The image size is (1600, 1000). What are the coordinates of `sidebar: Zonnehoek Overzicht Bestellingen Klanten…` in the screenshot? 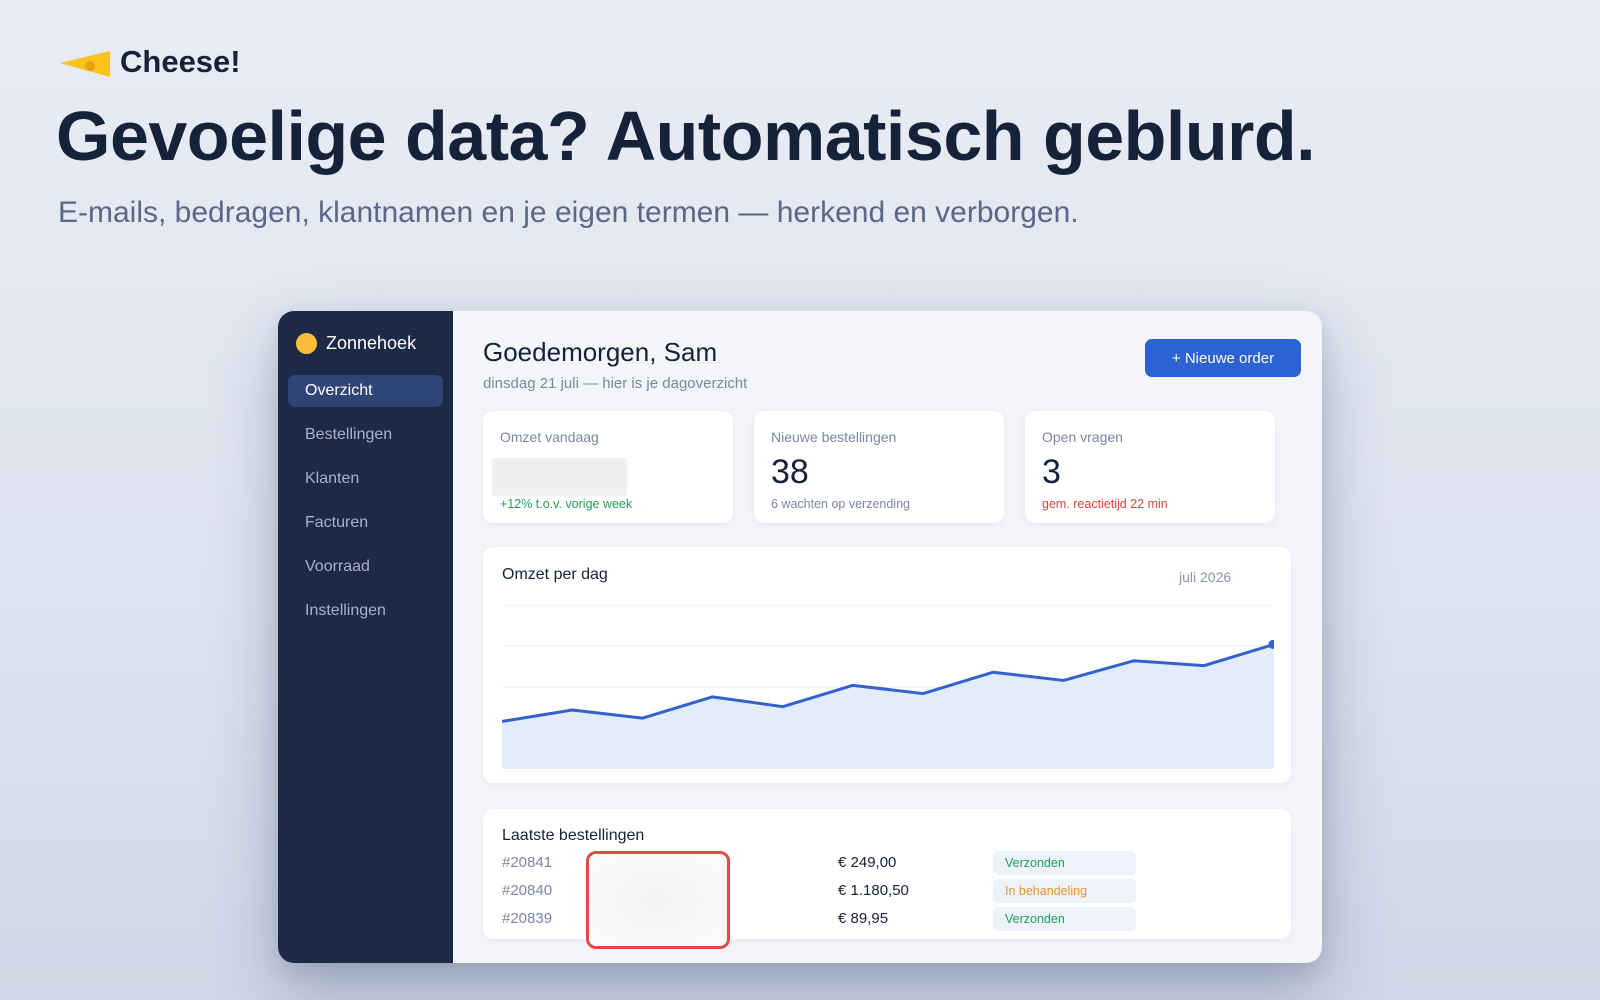 It's located at (365, 637).